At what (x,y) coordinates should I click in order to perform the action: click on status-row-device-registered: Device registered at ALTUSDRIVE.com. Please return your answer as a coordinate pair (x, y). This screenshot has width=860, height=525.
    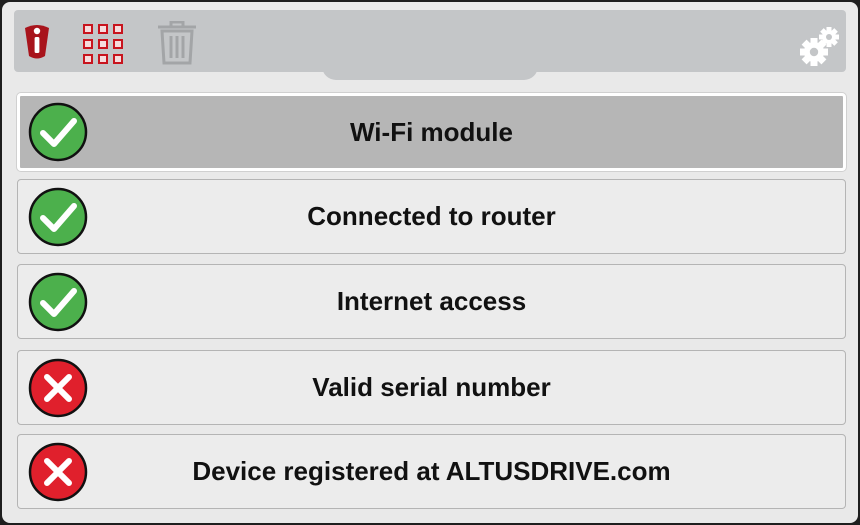
    Looking at the image, I should click on (431, 471).